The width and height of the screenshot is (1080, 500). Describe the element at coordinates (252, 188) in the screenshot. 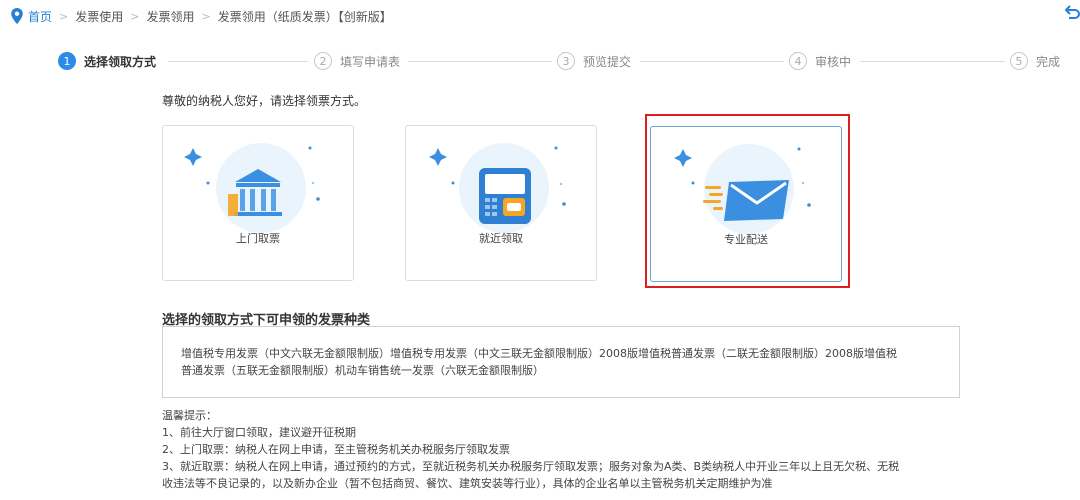

I see `bank-icon` at that location.